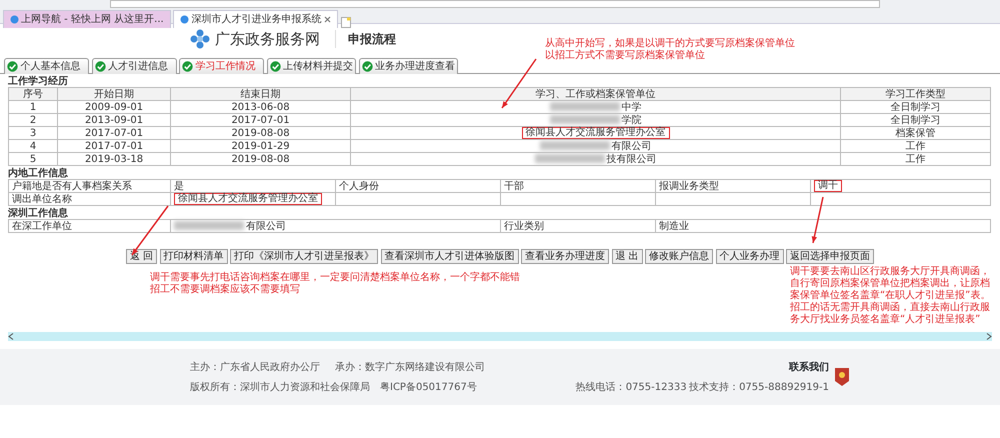 The width and height of the screenshot is (1000, 438). Describe the element at coordinates (335, 278) in the screenshot. I see `annotation-text: 调干需要事先打电话咨询档案在哪里，一定要问清楚档案单位名称，一个字都不能错` at that location.